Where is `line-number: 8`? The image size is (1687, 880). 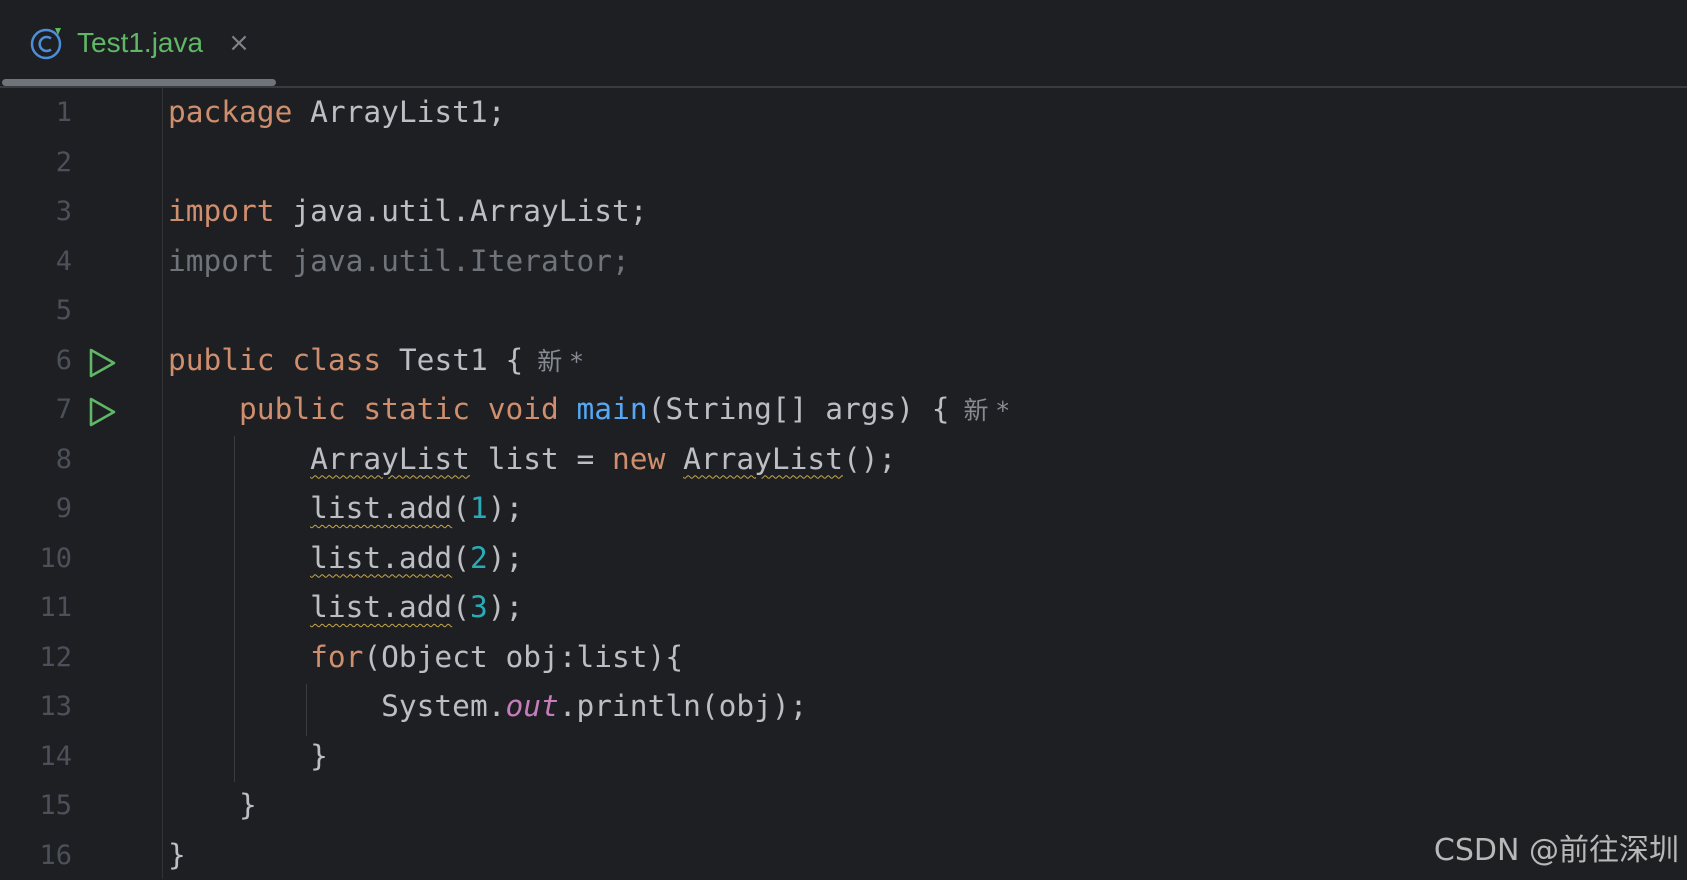 line-number: 8 is located at coordinates (36, 460).